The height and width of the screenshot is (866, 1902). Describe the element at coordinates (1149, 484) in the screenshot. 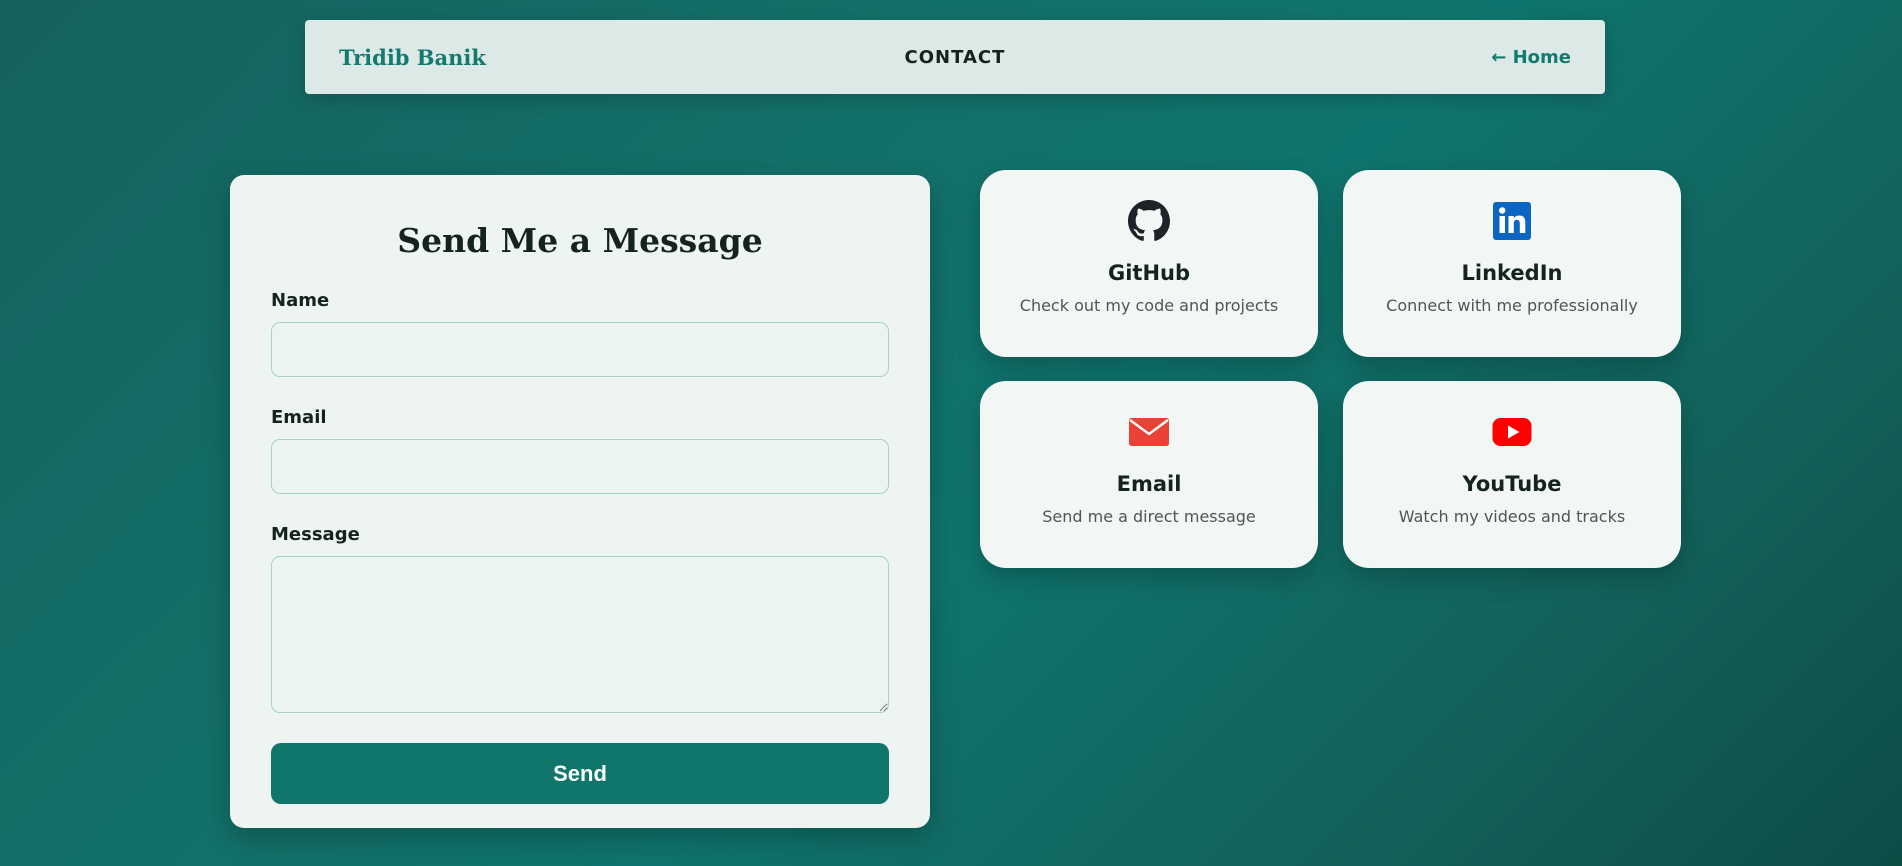

I see `email-card-title: Email` at that location.